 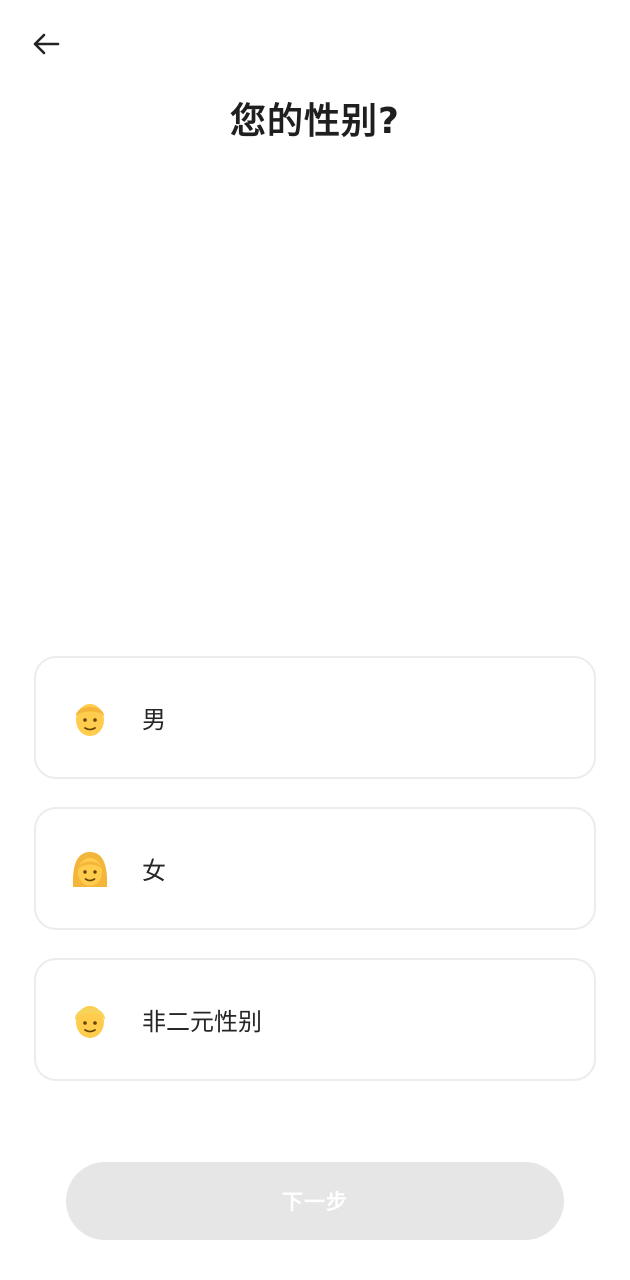 I want to click on arrow-left-icon, so click(x=46, y=46).